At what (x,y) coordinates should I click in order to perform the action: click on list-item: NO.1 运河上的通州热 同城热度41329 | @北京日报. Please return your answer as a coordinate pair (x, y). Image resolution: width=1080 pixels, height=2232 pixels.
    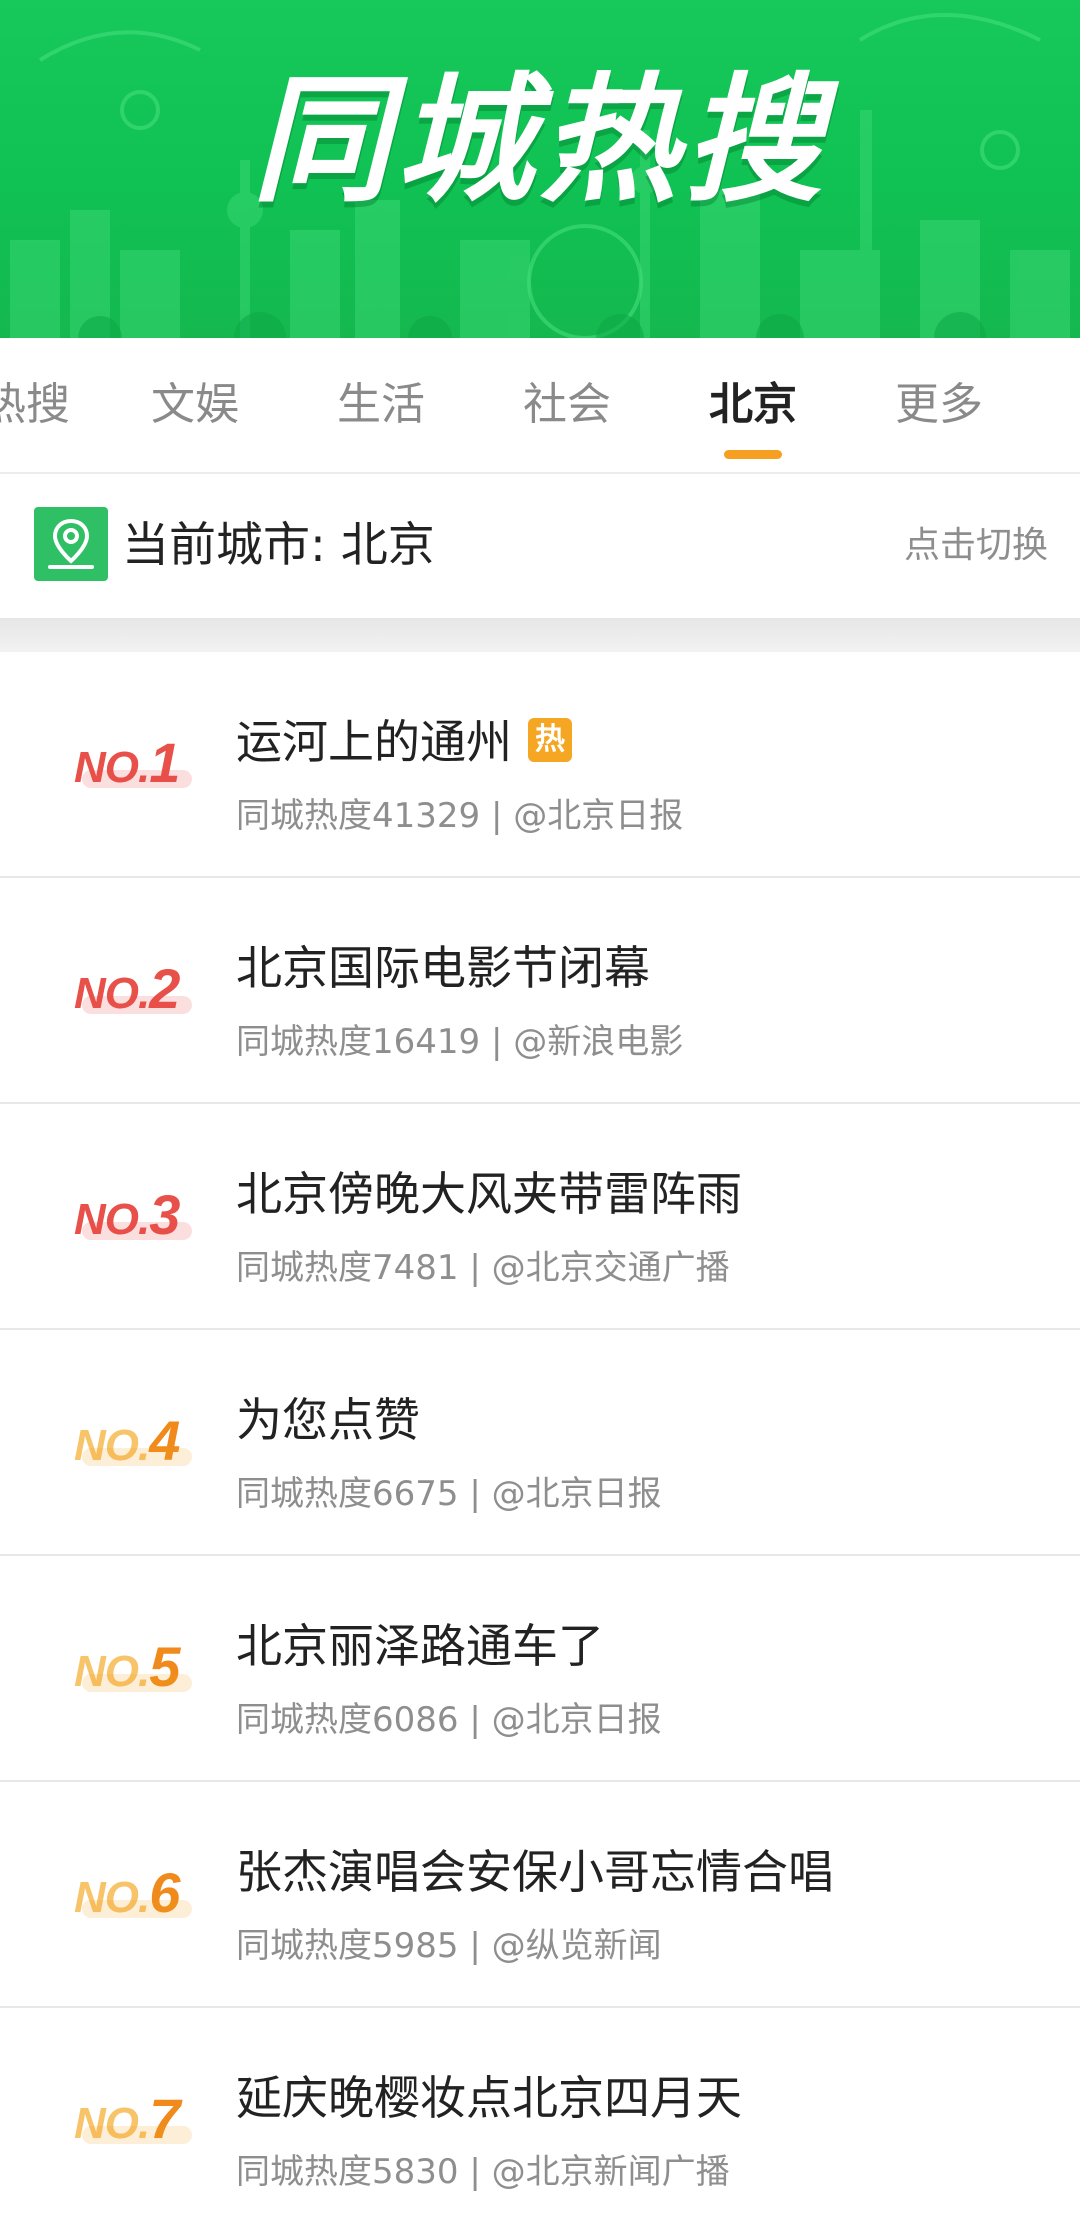
    Looking at the image, I should click on (540, 765).